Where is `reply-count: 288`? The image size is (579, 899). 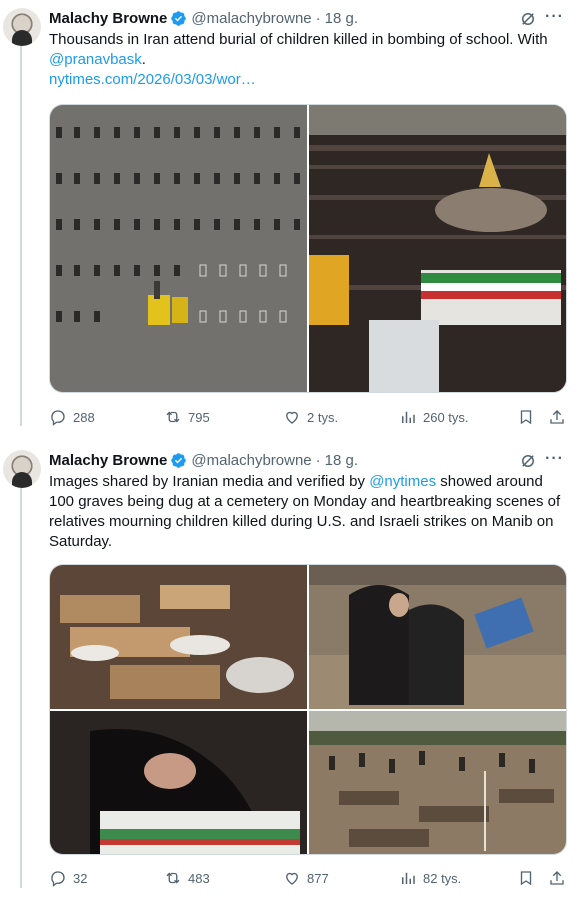 reply-count: 288 is located at coordinates (84, 417).